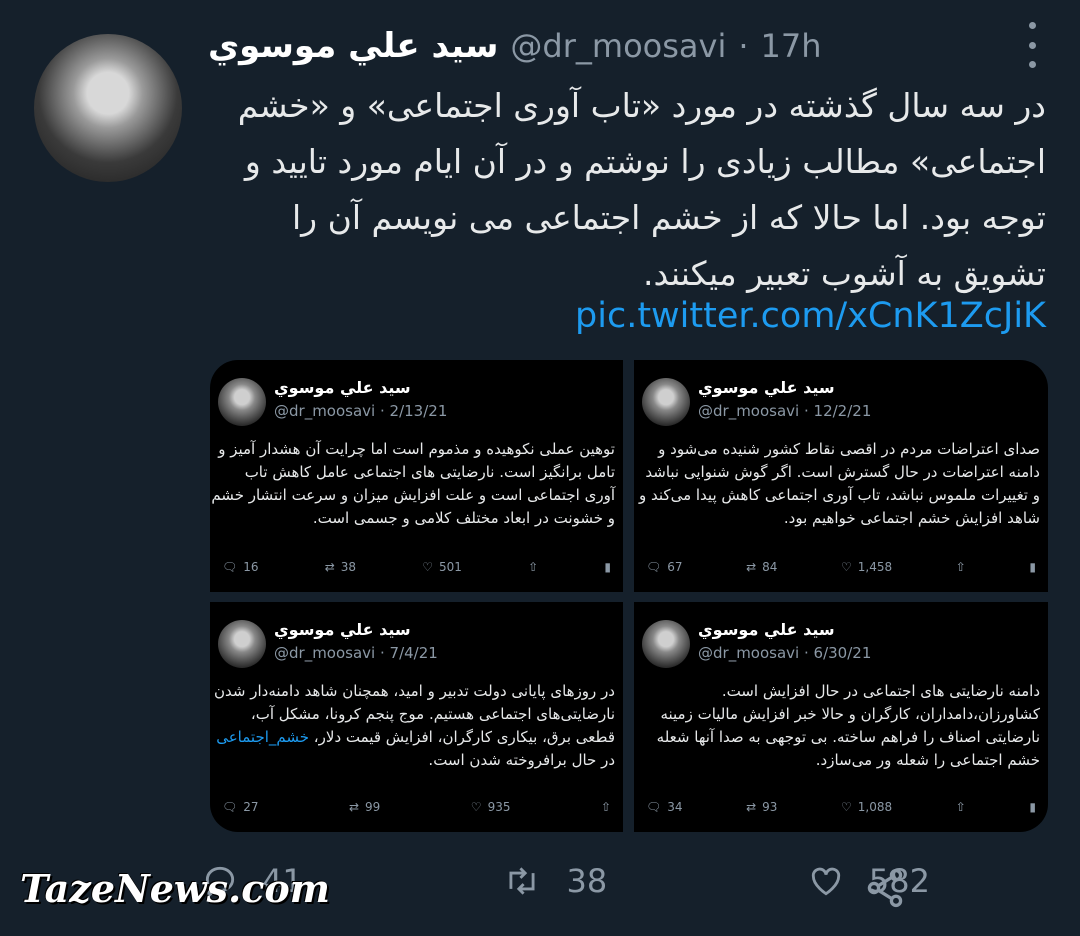 This screenshot has height=936, width=1080. I want to click on tweet-link: pic.twitter.com/xCnK1ZcJiK, so click(810, 316).